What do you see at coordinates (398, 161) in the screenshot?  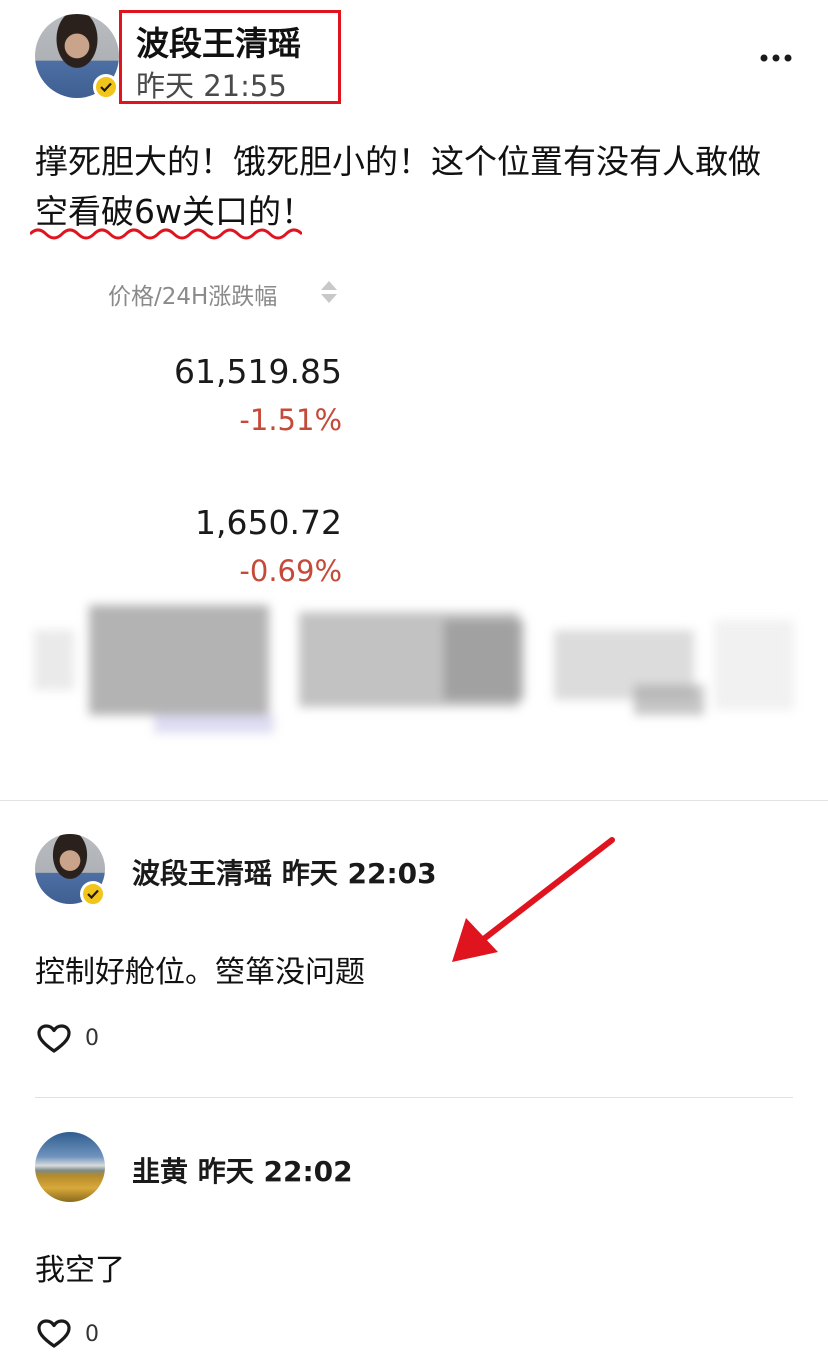 I see `post-text-line-1: 撑死胆大的！饿死胆小的！这个位置有没有人敢做` at bounding box center [398, 161].